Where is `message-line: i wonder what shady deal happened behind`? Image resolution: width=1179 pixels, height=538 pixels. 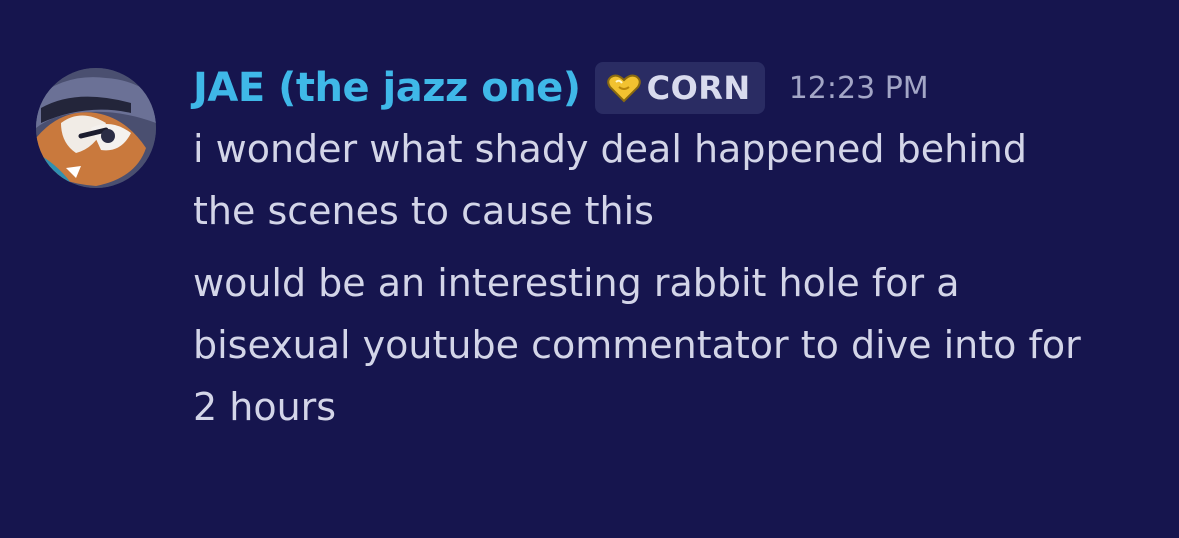
message-line: i wonder what shady deal happened behind is located at coordinates (610, 149).